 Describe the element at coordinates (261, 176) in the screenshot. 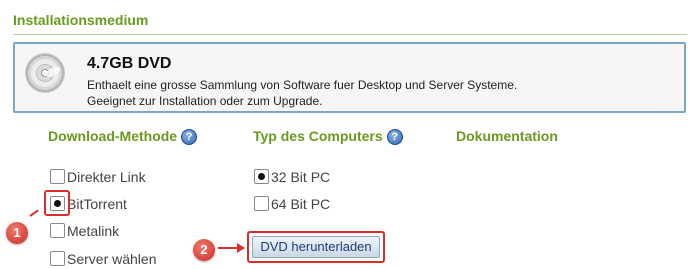

I see `radio-button-selected` at that location.